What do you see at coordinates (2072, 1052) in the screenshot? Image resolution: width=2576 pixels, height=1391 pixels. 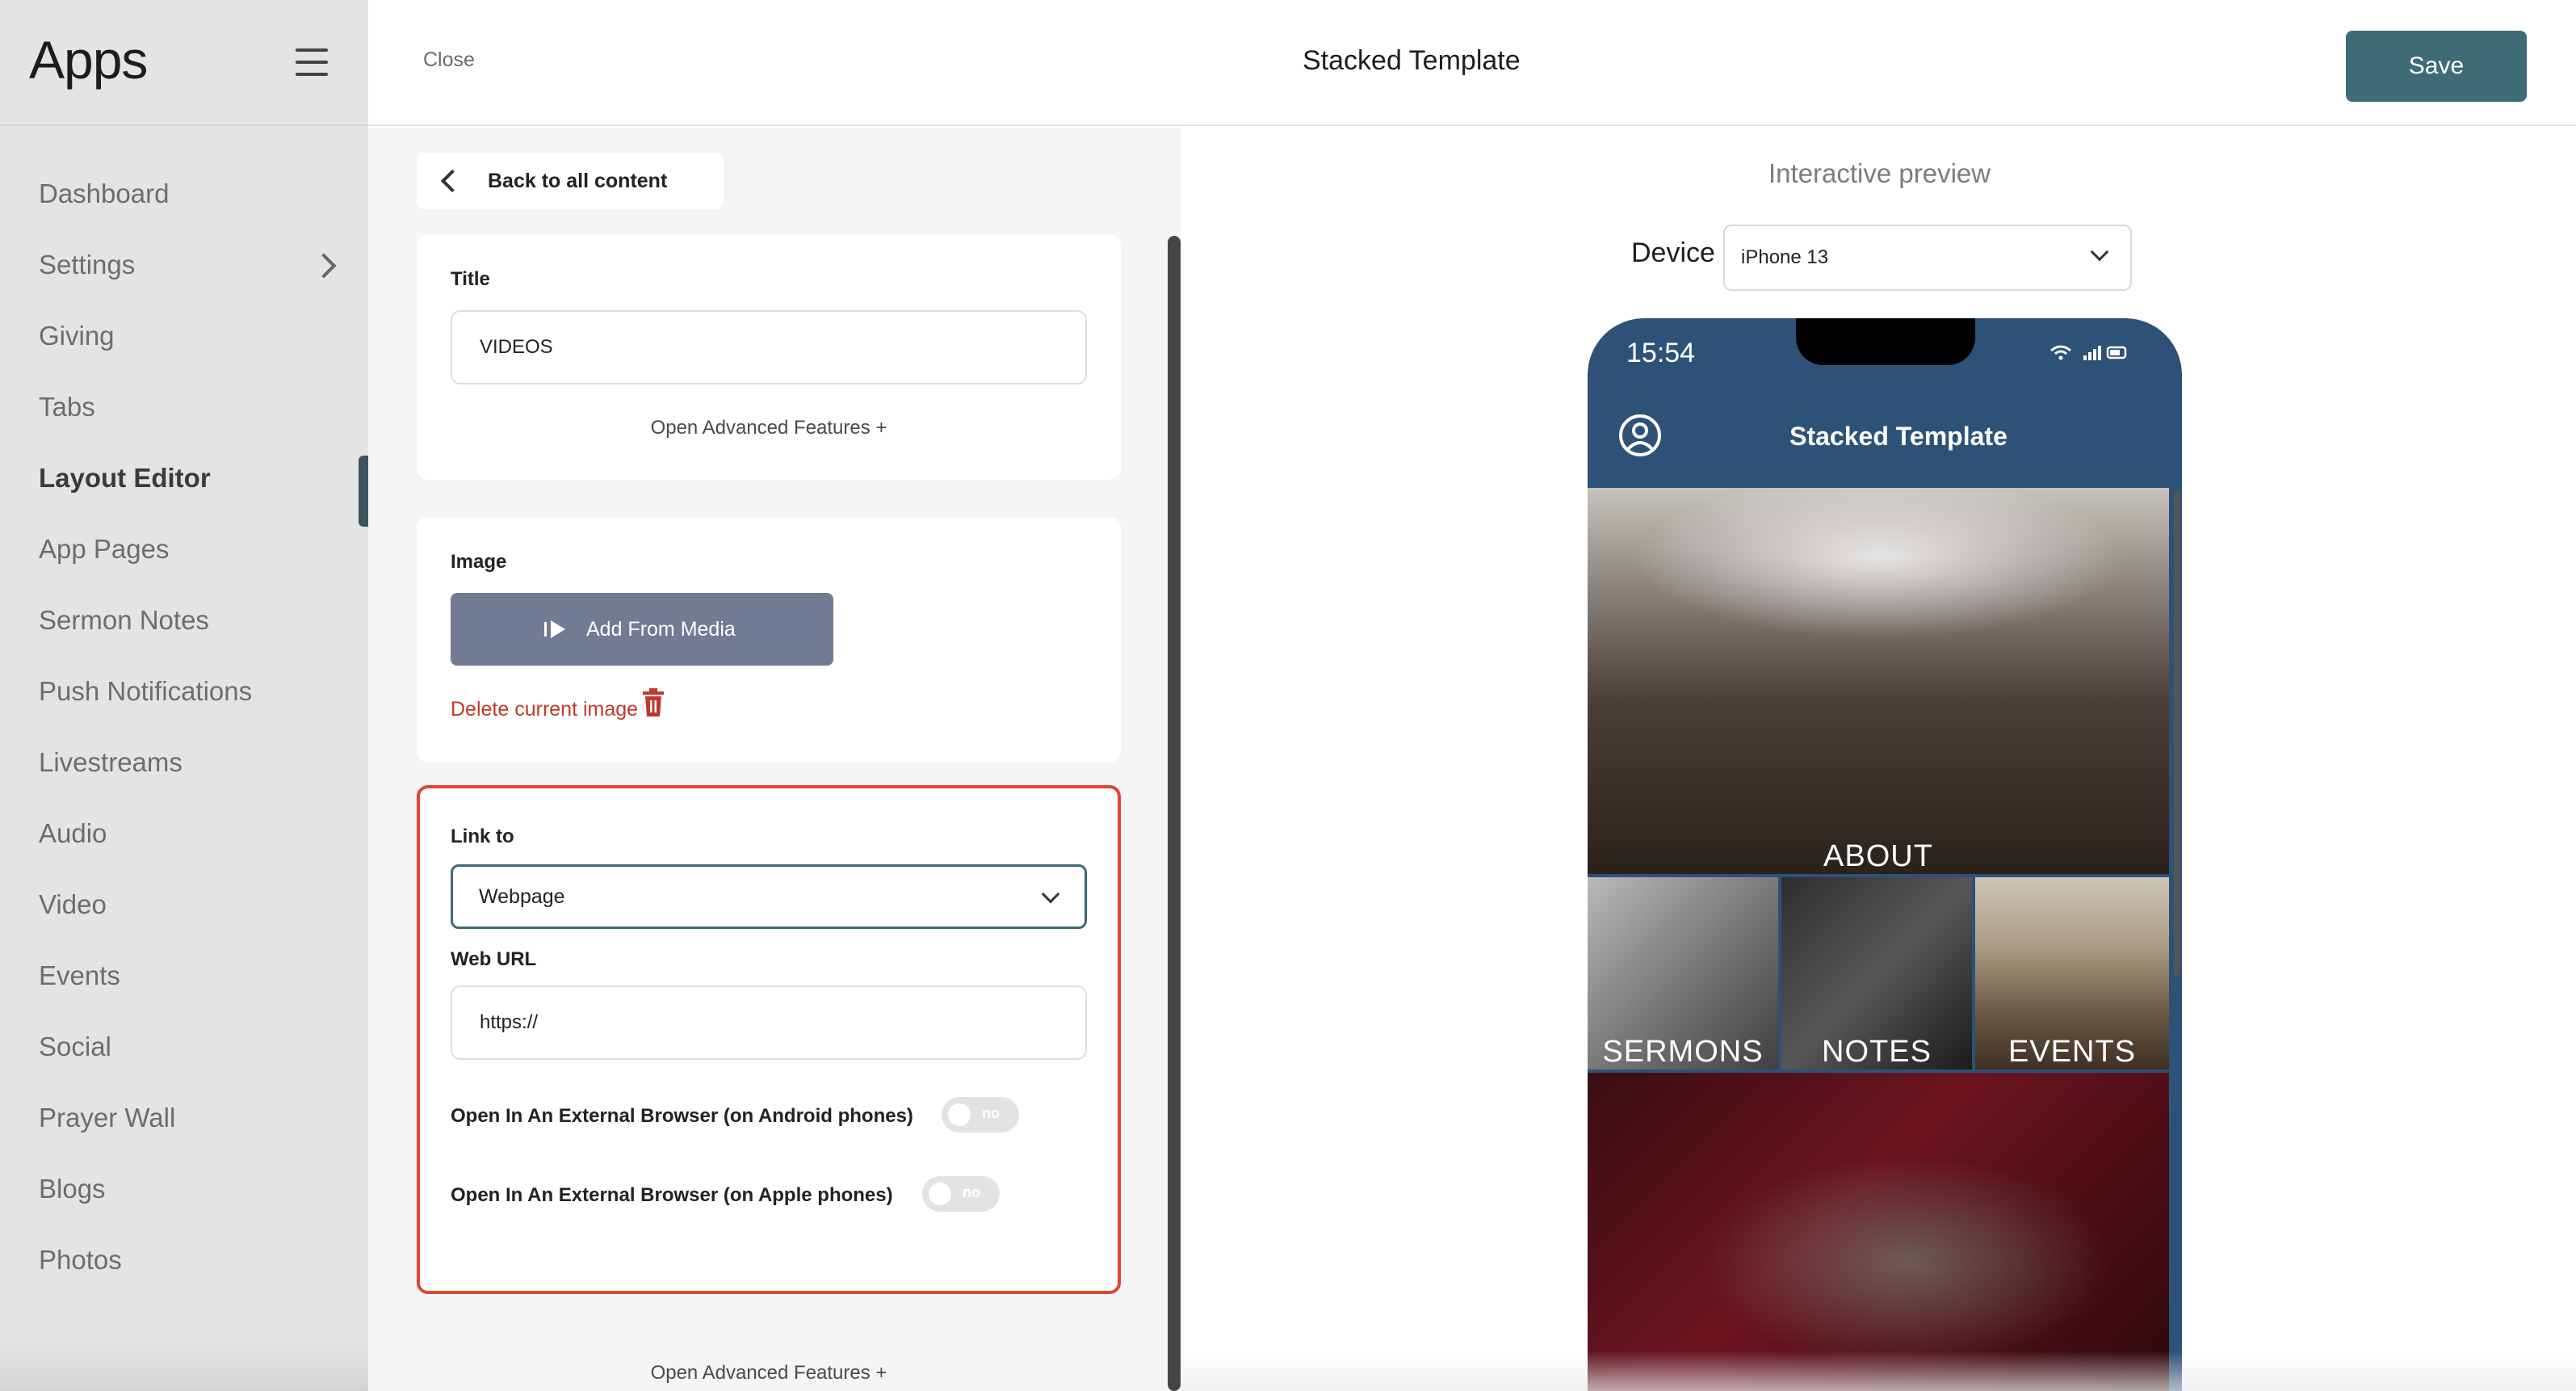 I see `events-tile-label: EVENTS` at bounding box center [2072, 1052].